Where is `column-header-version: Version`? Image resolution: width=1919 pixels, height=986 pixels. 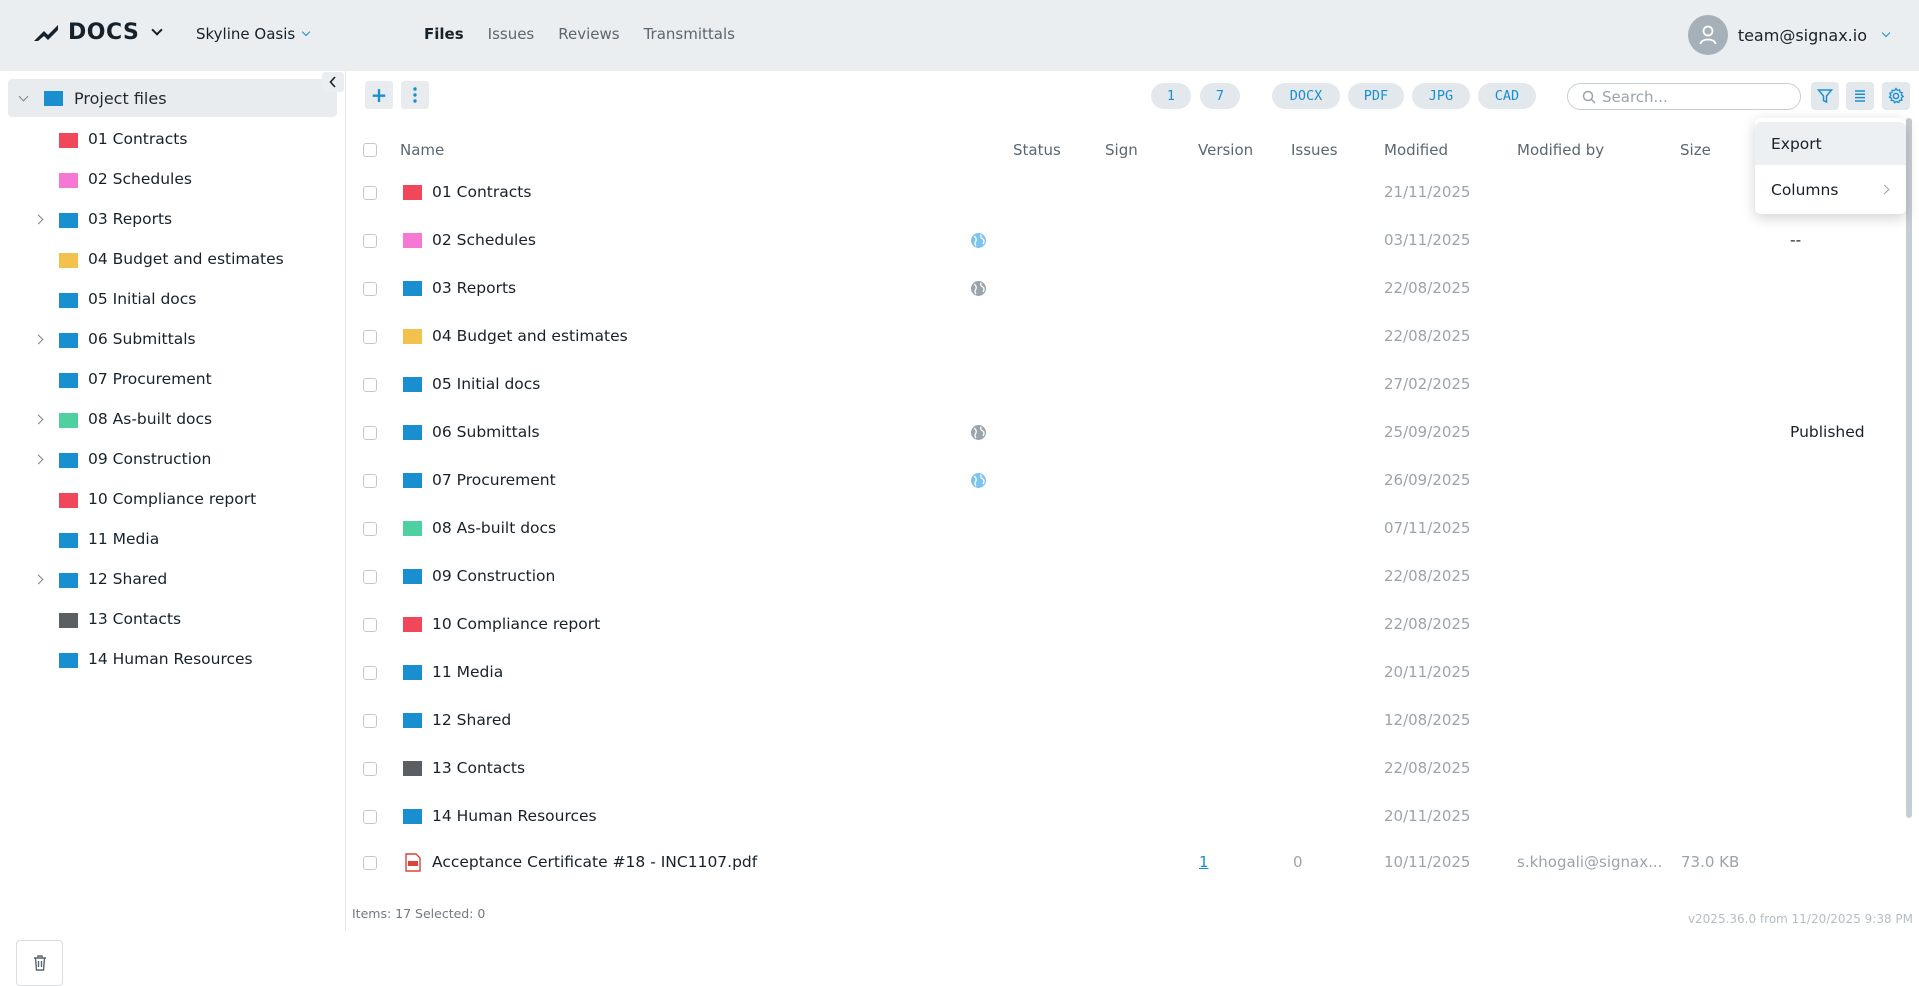 column-header-version: Version is located at coordinates (1225, 150).